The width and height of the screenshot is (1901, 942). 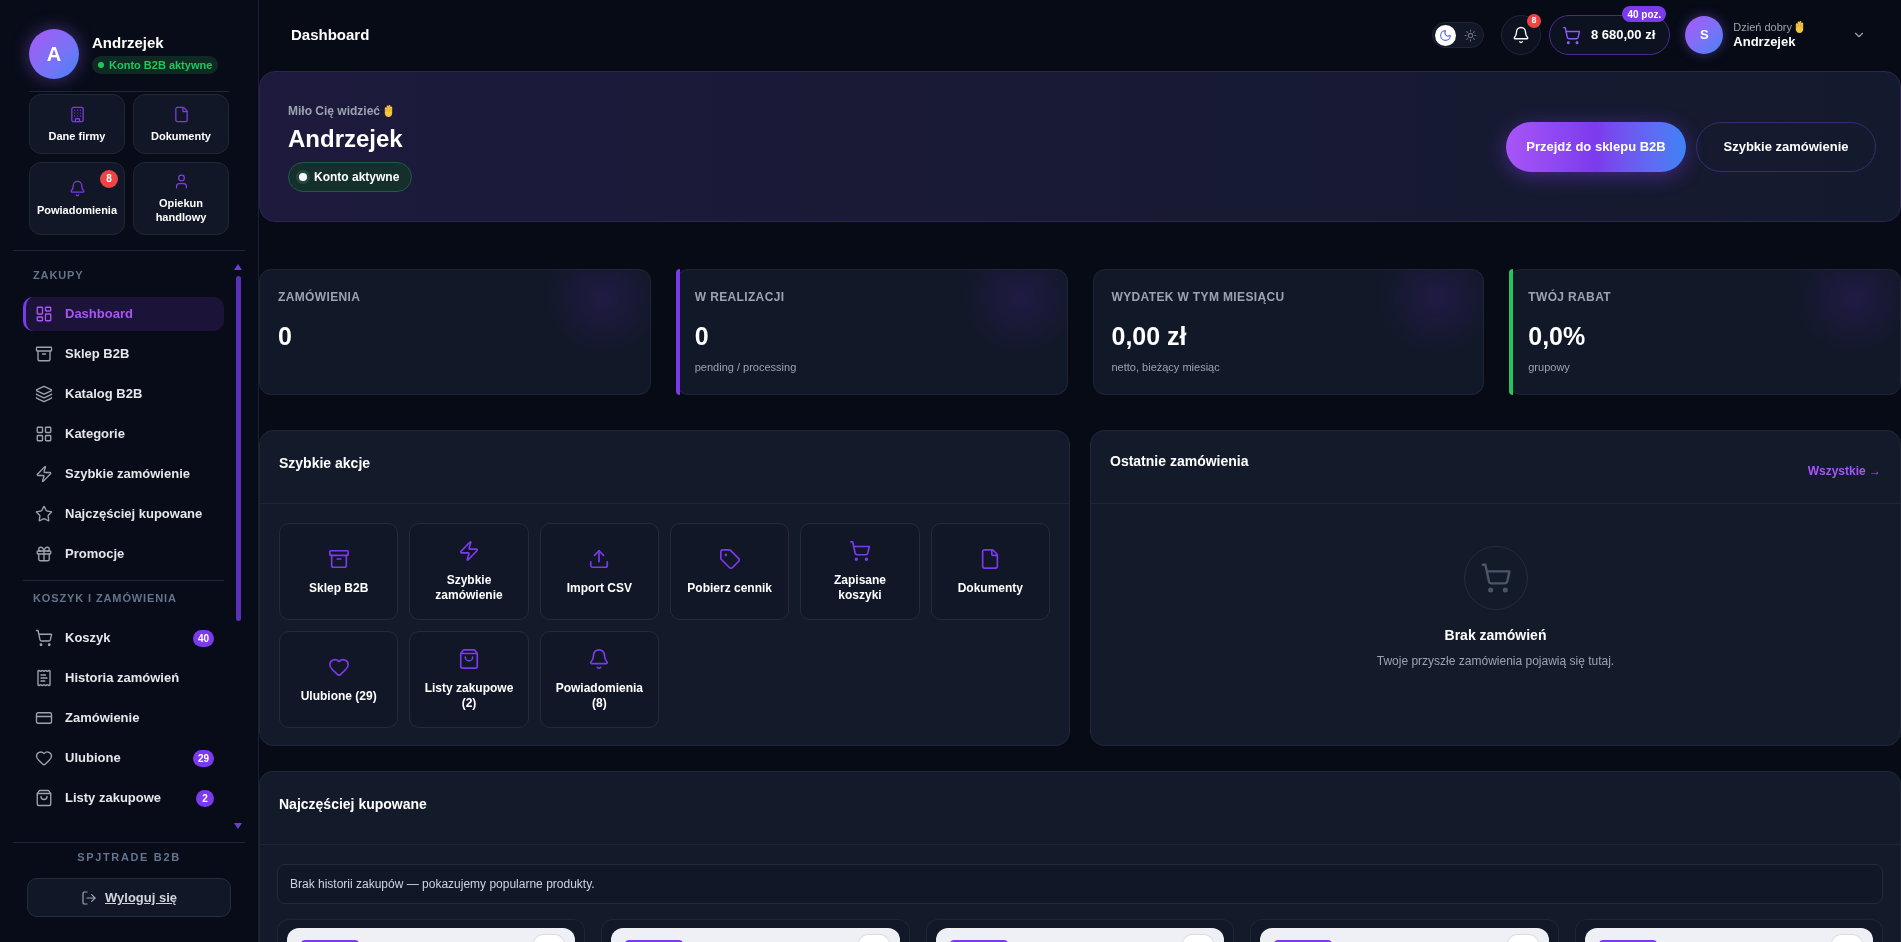 What do you see at coordinates (339, 679) in the screenshot?
I see `quick-action-tile: Ulubione (29)` at bounding box center [339, 679].